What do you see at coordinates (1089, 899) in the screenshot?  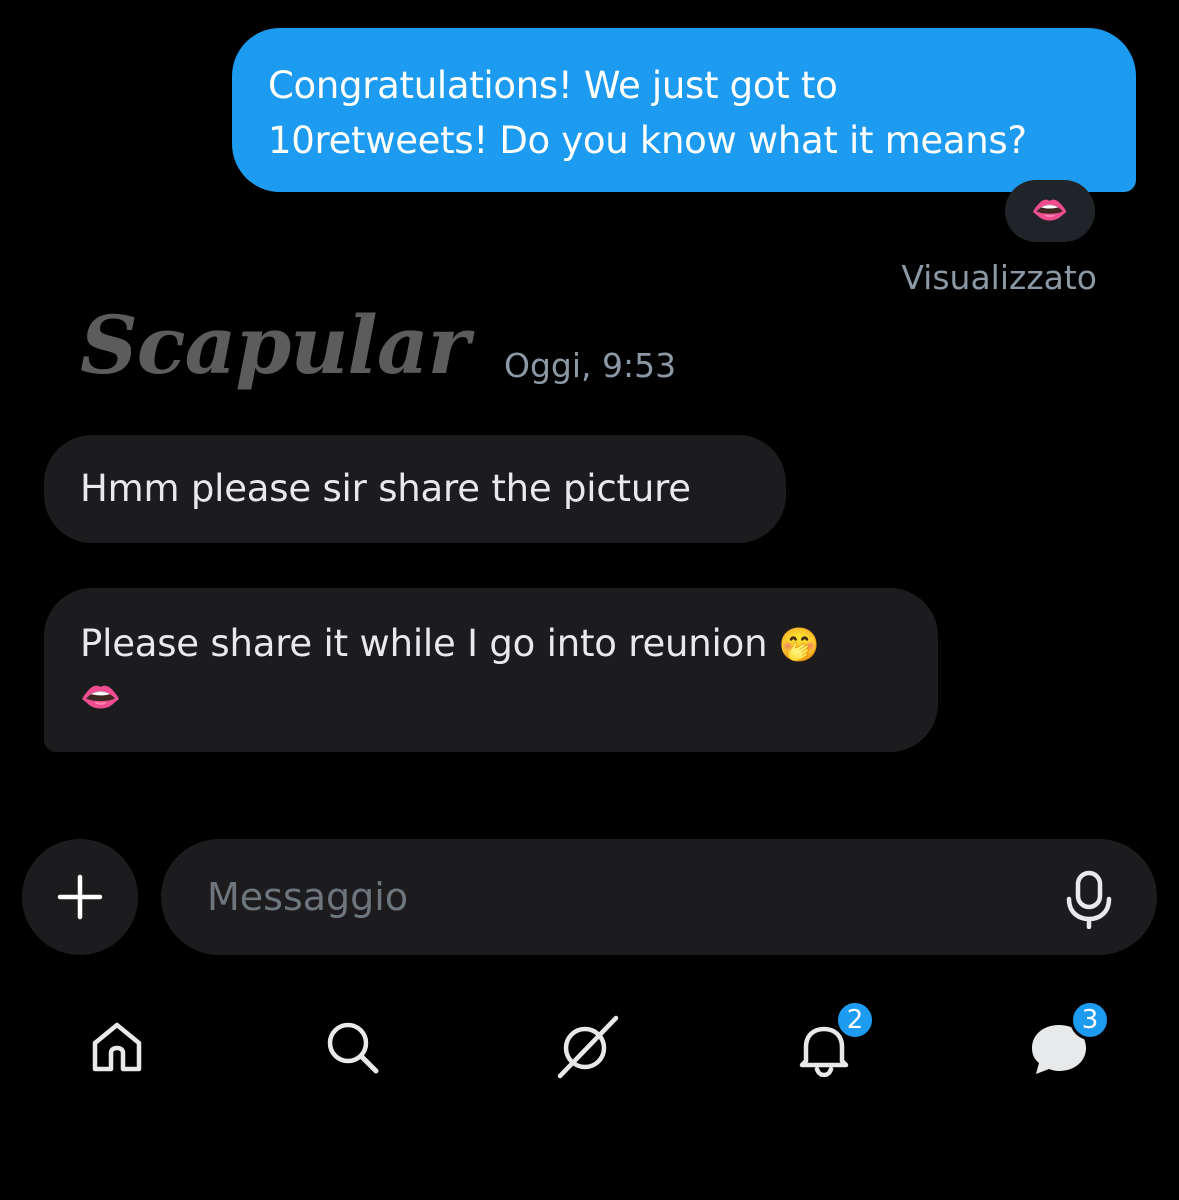 I see `microphone-icon` at bounding box center [1089, 899].